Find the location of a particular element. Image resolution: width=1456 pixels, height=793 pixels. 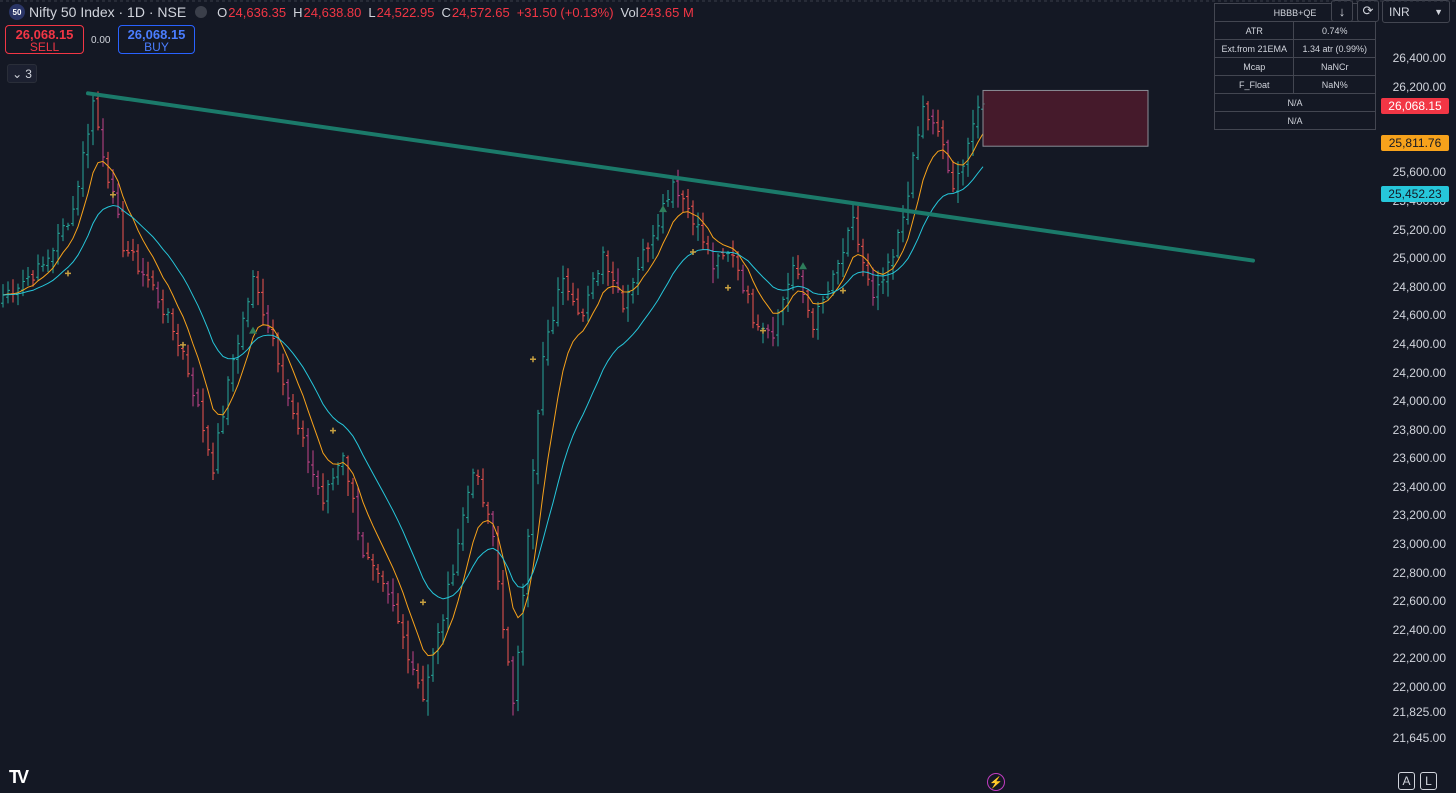

target-zone-rect is located at coordinates (1065, 118).